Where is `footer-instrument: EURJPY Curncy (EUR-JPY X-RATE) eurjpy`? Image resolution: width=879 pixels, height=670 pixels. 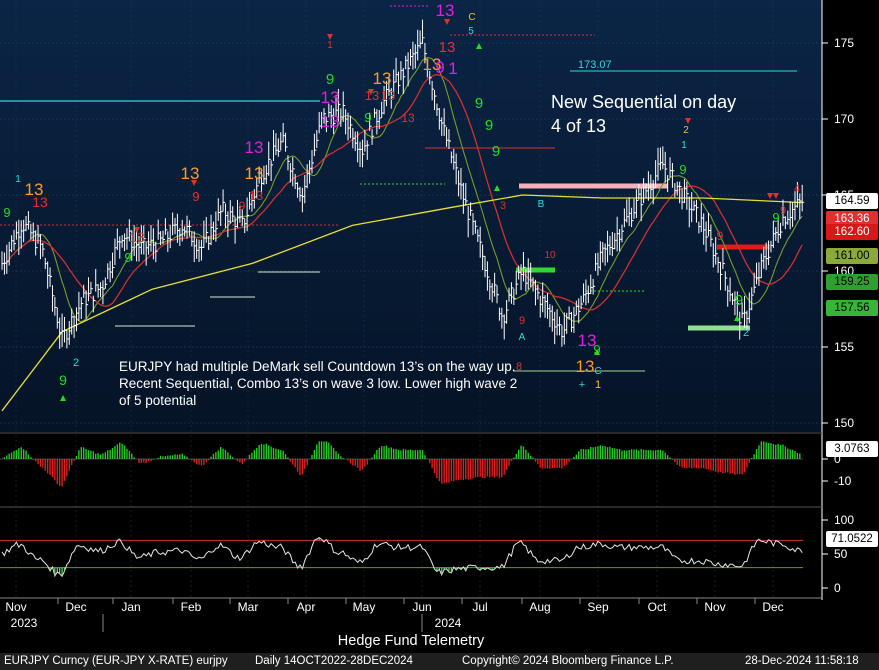
footer-instrument: EURJPY Curncy (EUR-JPY X-RATE) eurjpy is located at coordinates (116, 661).